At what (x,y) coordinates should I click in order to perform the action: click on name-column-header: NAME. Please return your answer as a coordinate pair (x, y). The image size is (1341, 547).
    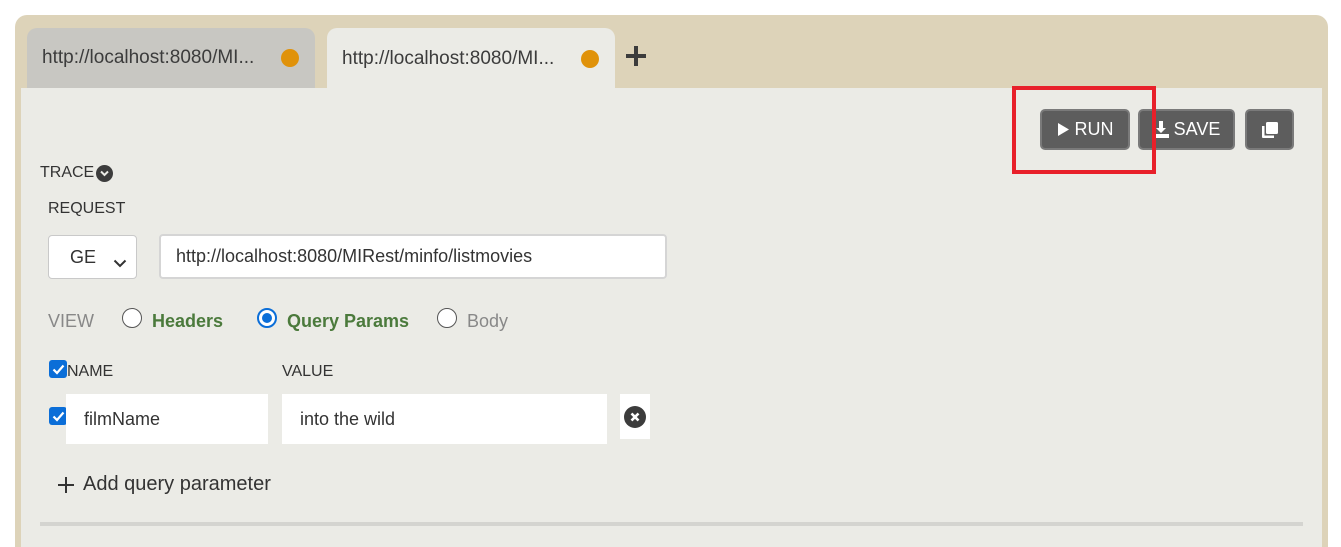
    Looking at the image, I should click on (90, 371).